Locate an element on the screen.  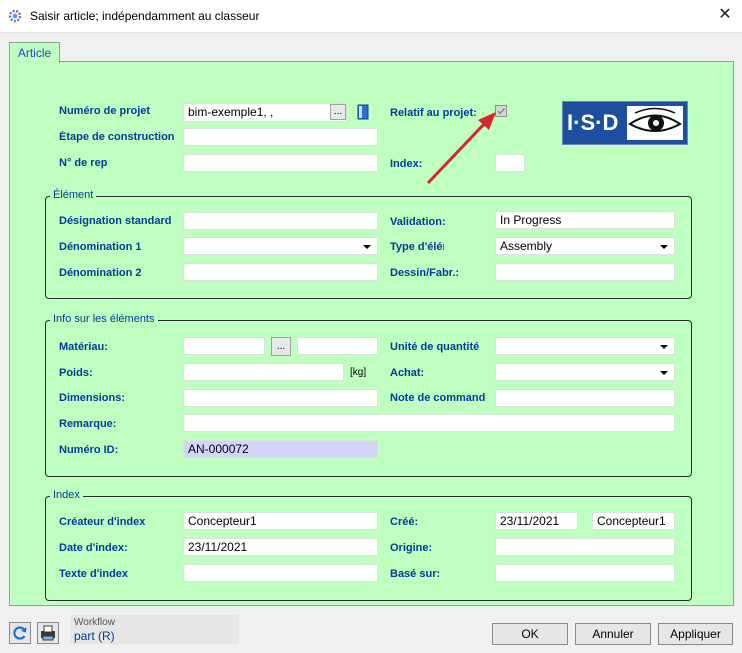
eye-icon is located at coordinates (655, 119).